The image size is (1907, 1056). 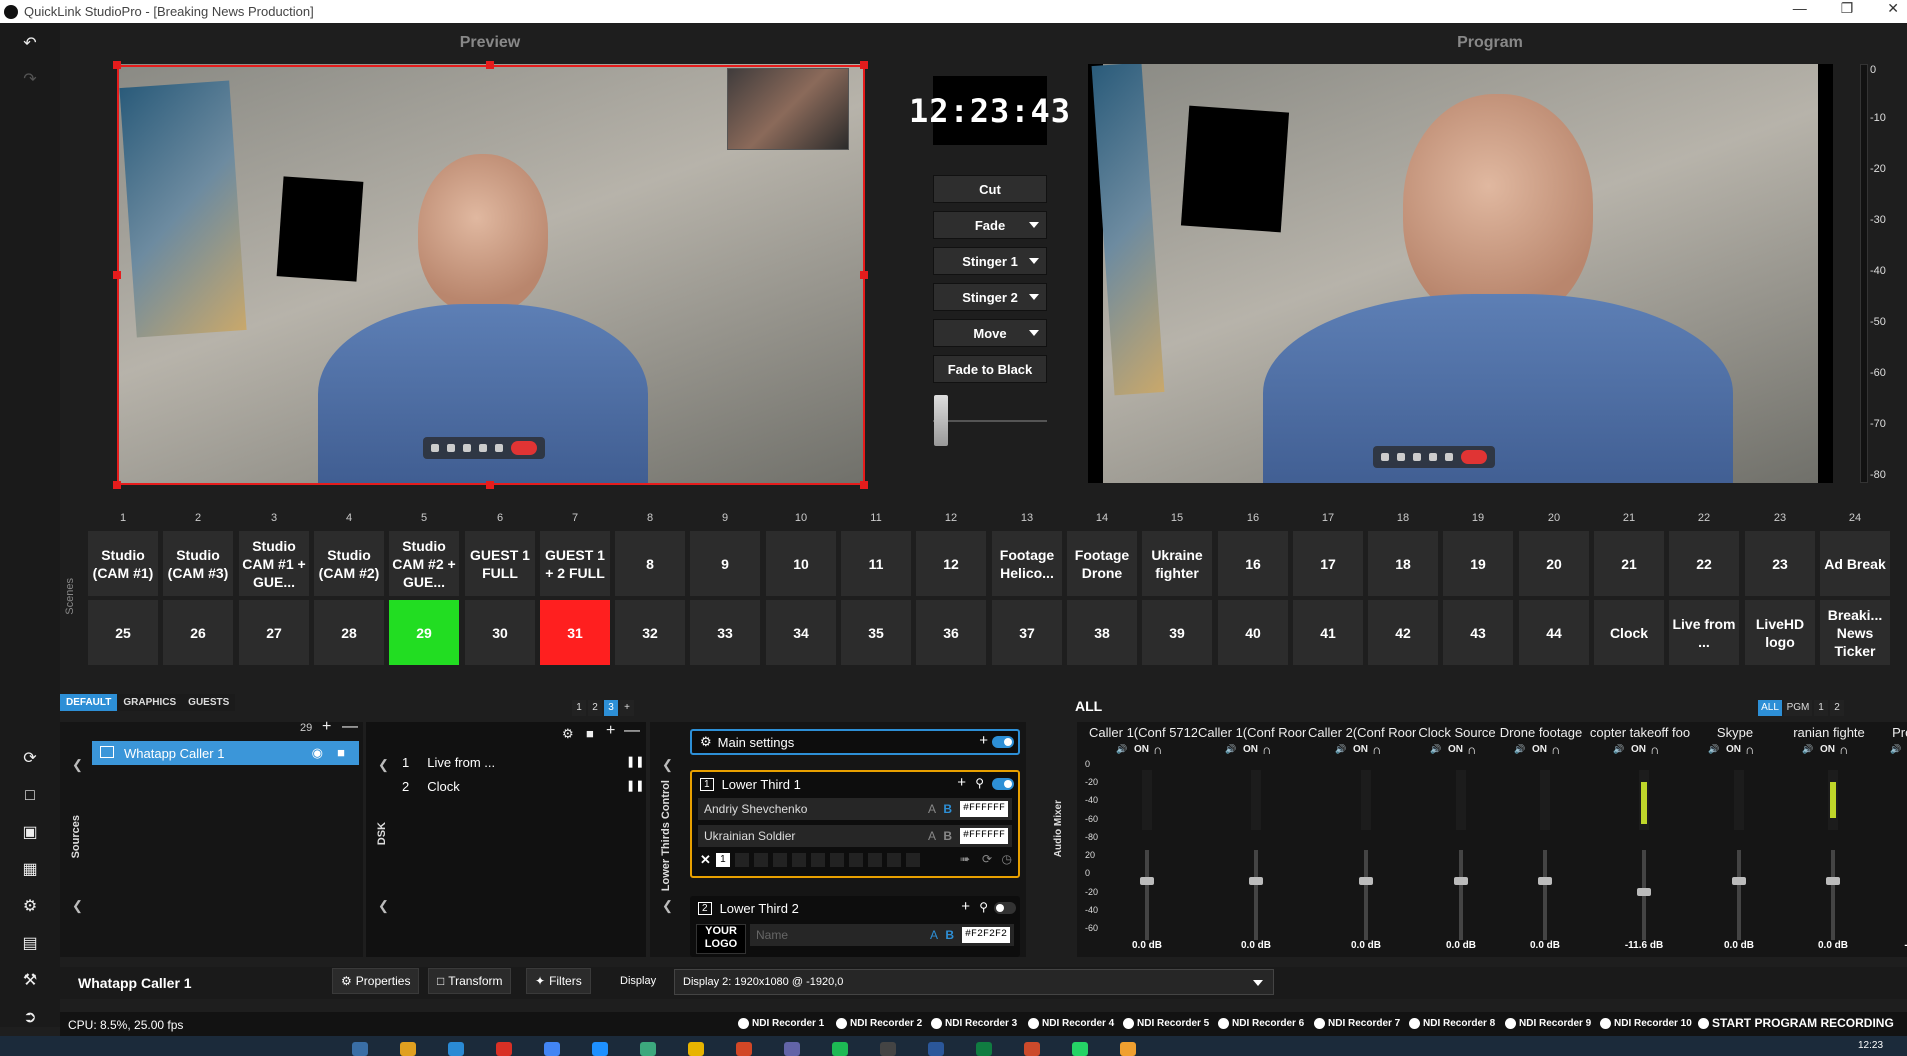 I want to click on scene-button: 35, so click(x=876, y=632).